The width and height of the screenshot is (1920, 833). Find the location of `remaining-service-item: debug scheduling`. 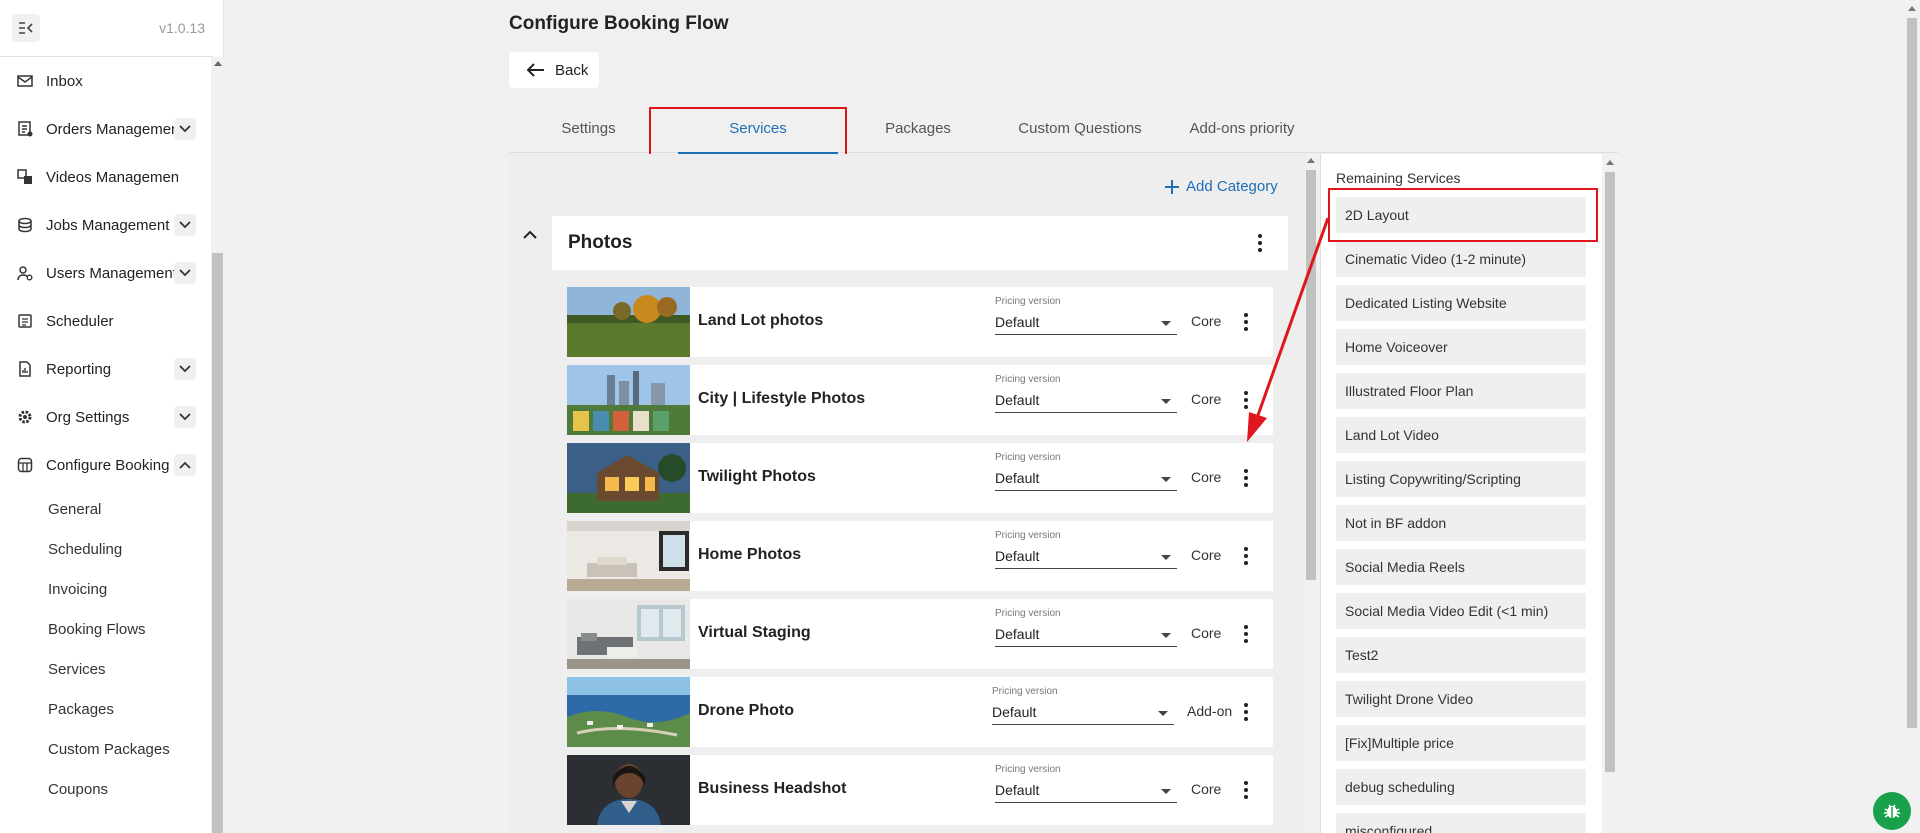

remaining-service-item: debug scheduling is located at coordinates (1461, 787).